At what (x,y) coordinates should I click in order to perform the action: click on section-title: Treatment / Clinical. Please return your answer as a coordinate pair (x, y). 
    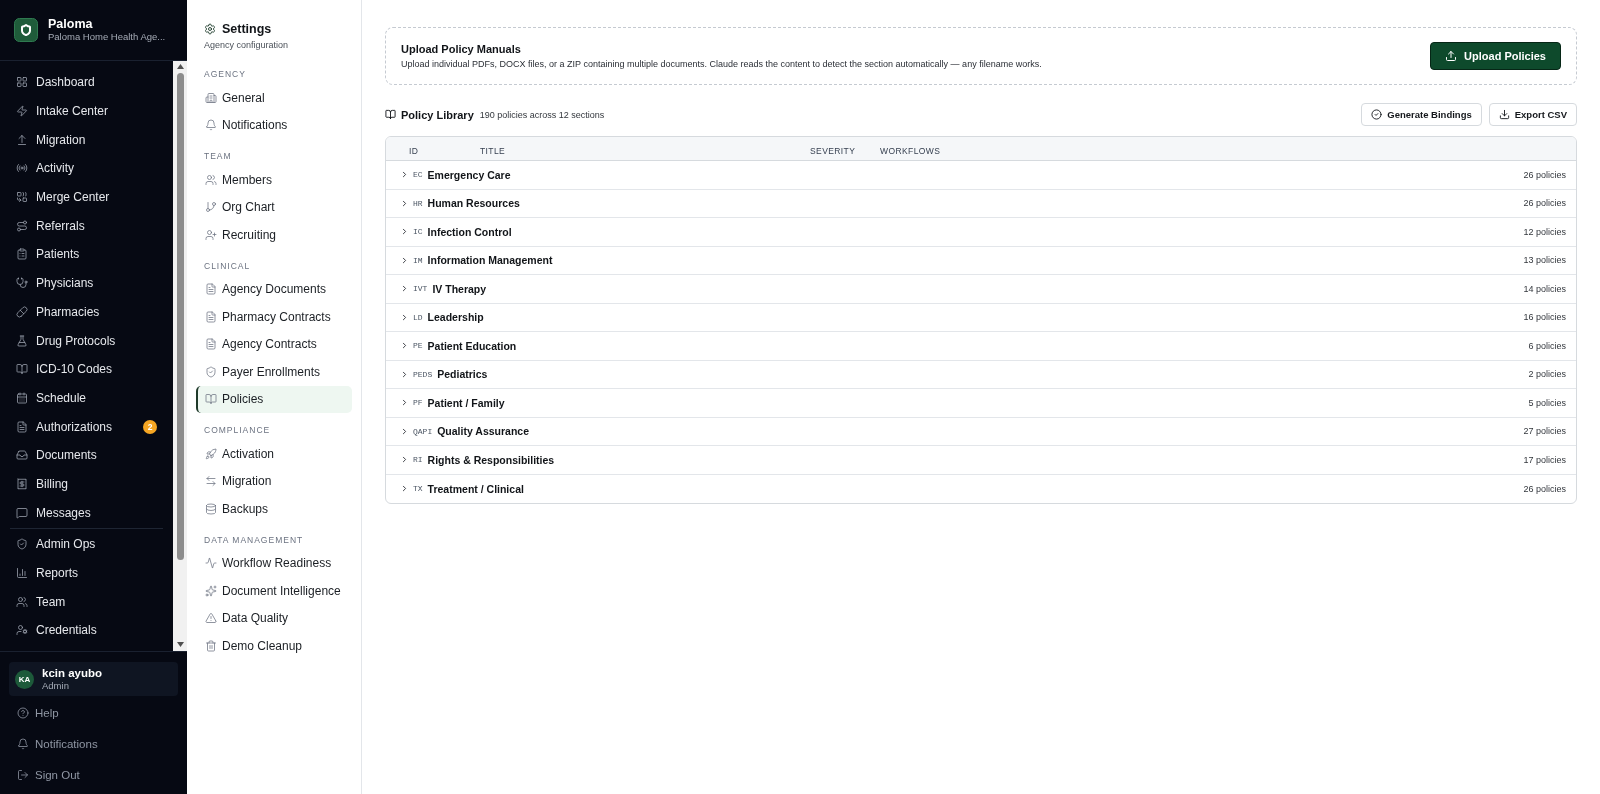
    Looking at the image, I should click on (475, 488).